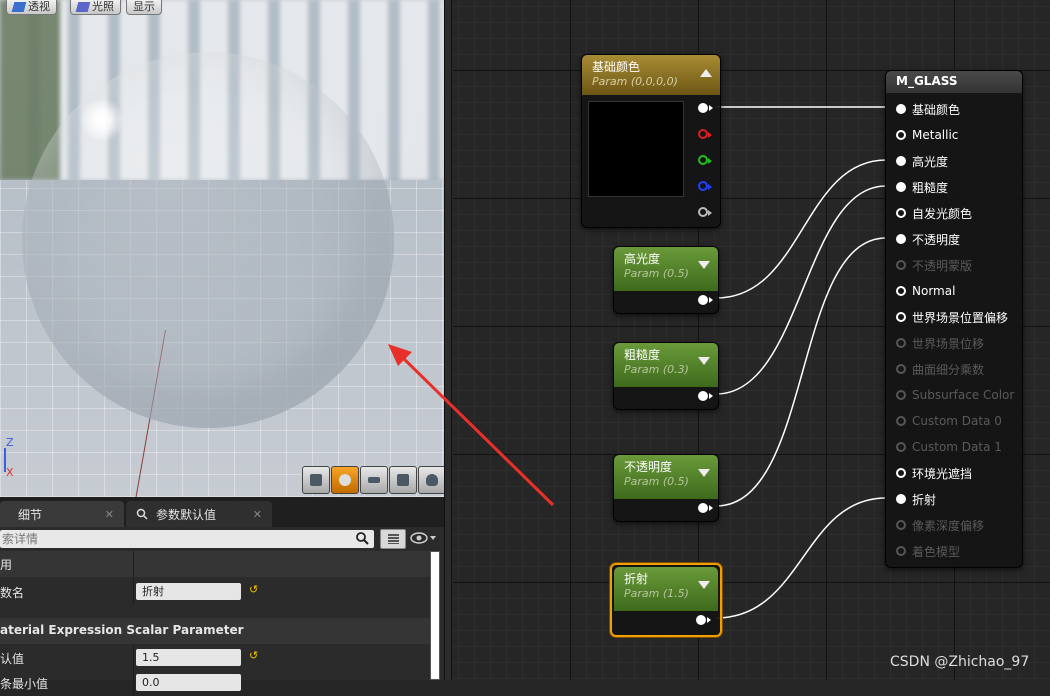  Describe the element at coordinates (95, 7) in the screenshot. I see `lit-button: 光照` at that location.